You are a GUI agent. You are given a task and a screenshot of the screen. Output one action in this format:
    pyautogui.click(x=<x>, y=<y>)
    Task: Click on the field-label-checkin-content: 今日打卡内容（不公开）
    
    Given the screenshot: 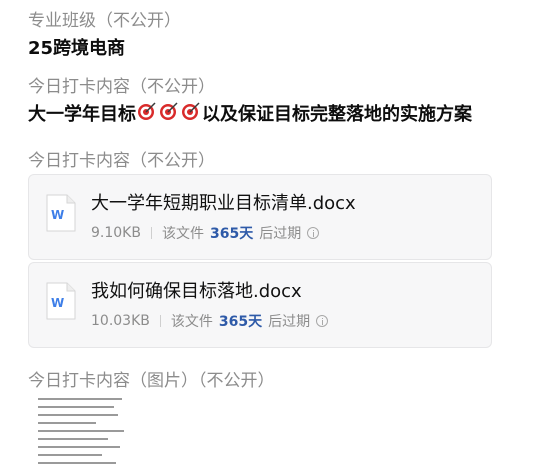 What is the action you would take?
    pyautogui.click(x=121, y=87)
    